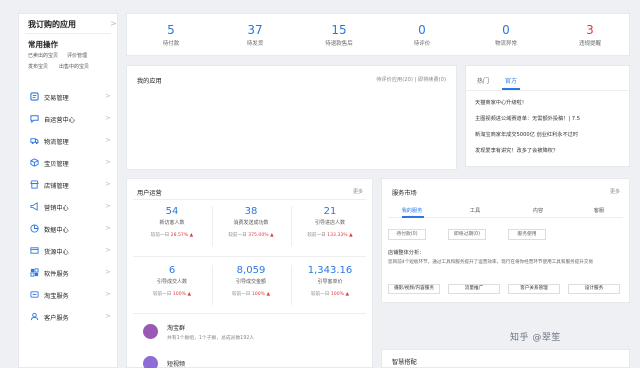  What do you see at coordinates (69, 251) in the screenshot?
I see `sidebar-item-source: 货源中心 >` at bounding box center [69, 251].